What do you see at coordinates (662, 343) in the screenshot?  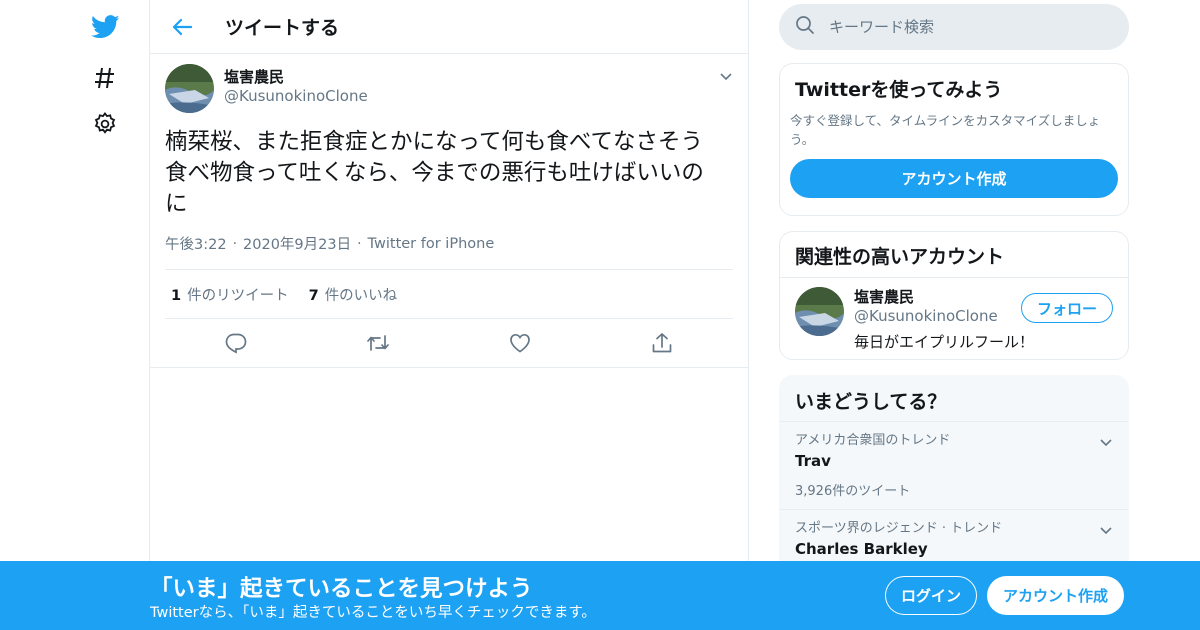 I see `share-icon` at bounding box center [662, 343].